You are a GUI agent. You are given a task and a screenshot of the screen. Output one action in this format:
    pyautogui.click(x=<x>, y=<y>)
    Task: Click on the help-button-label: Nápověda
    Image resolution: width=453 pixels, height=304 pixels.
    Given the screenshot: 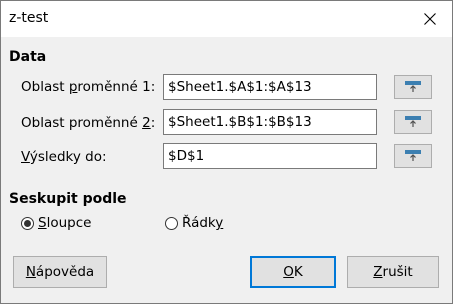 What is the action you would take?
    pyautogui.click(x=60, y=272)
    